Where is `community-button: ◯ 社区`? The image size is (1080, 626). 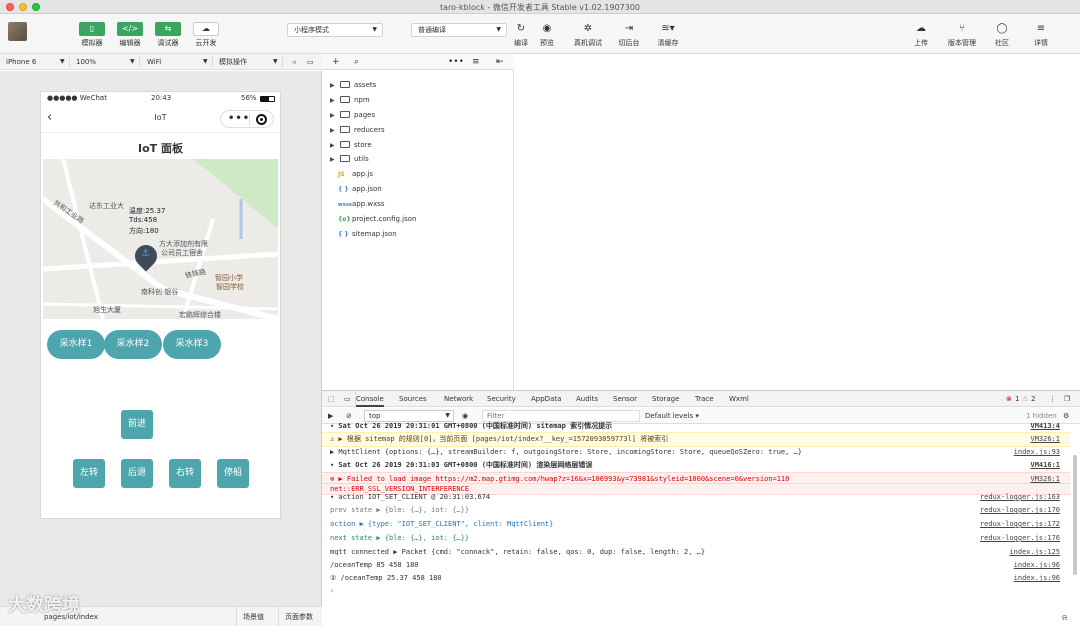
community-button: ◯ 社区 is located at coordinates (1002, 35).